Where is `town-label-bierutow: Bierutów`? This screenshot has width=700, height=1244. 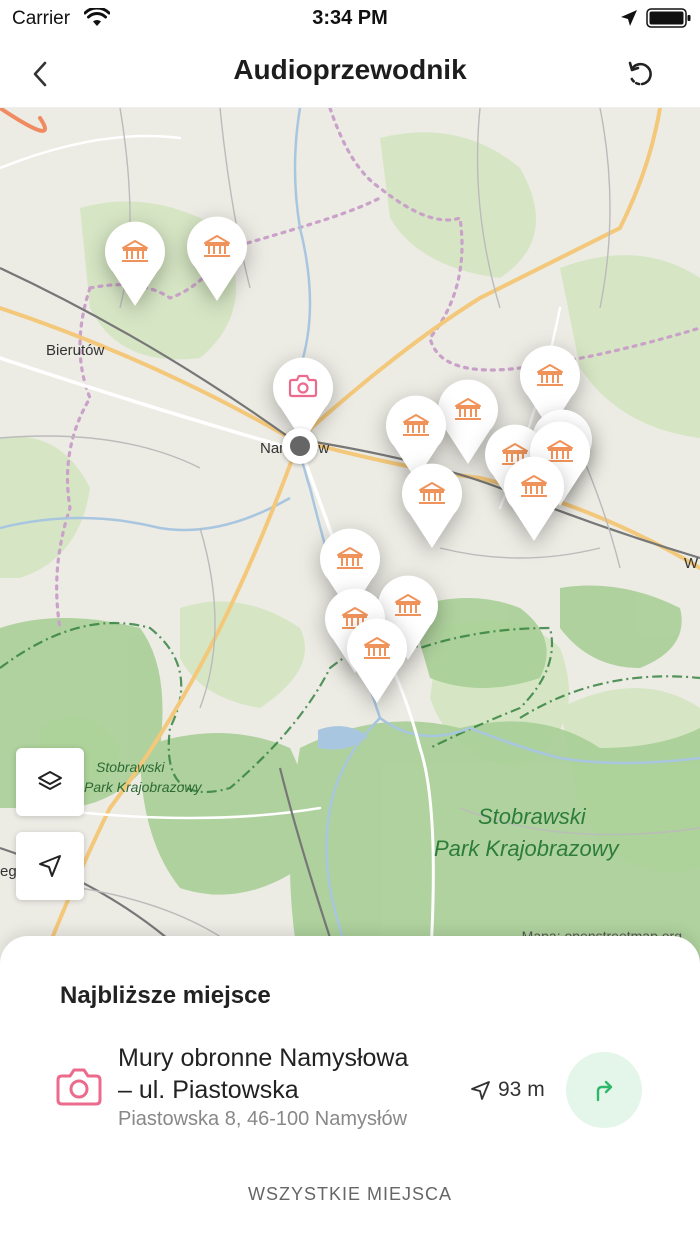 town-label-bierutow: Bierutów is located at coordinates (75, 350).